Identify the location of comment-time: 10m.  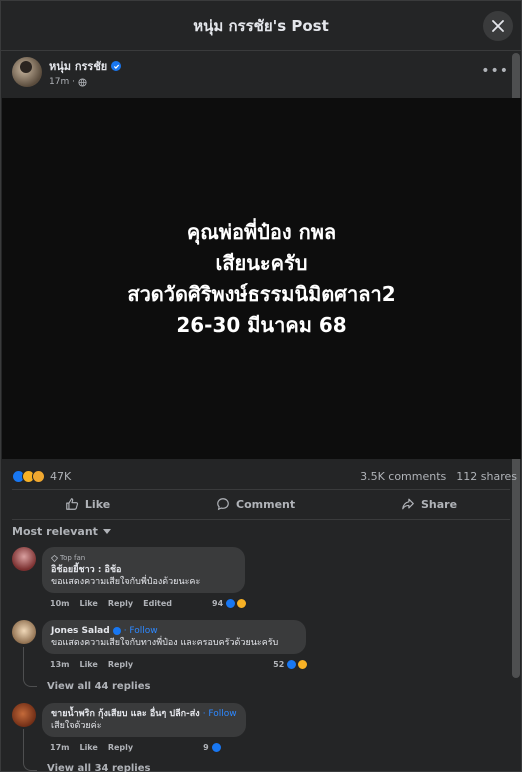
(59, 603).